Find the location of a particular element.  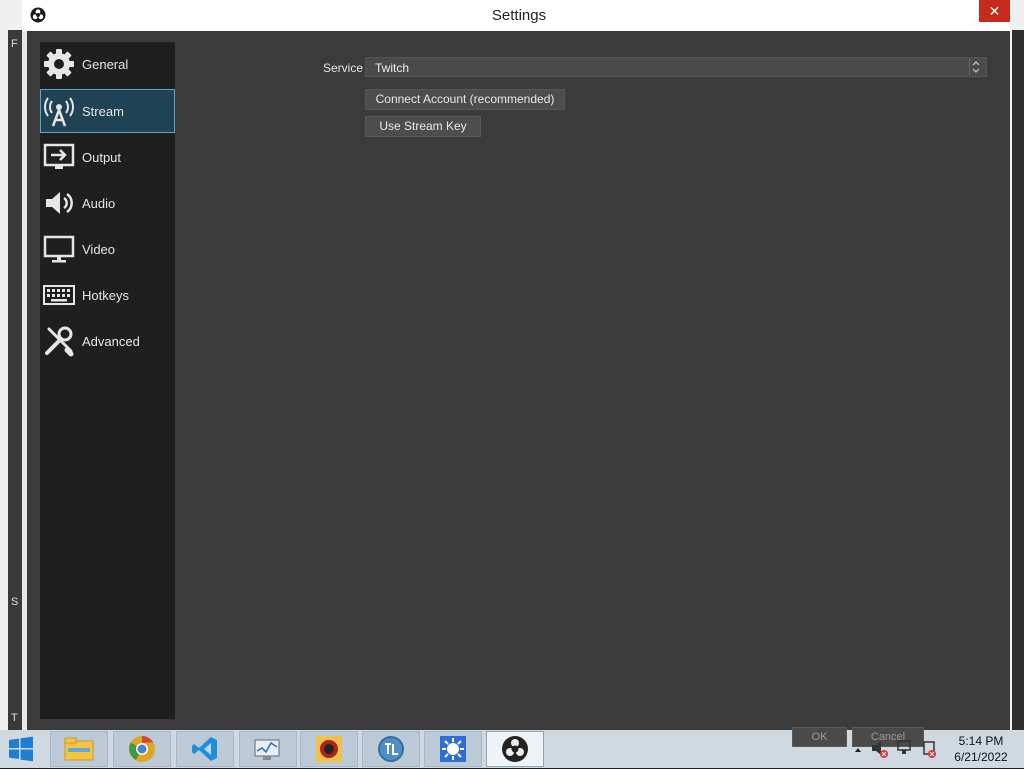

sidebar-item-label: Video is located at coordinates (99, 249).